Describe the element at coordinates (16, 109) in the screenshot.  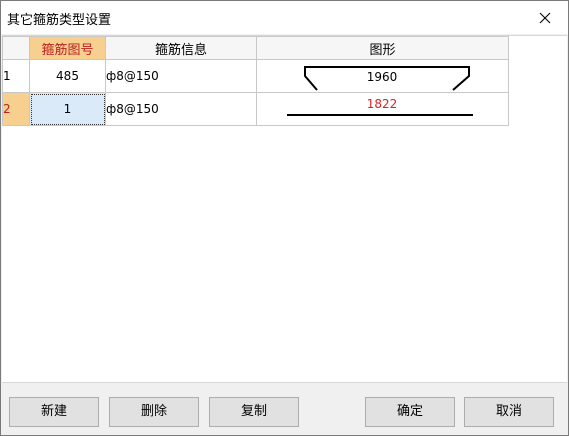
I see `row-number: 2` at that location.